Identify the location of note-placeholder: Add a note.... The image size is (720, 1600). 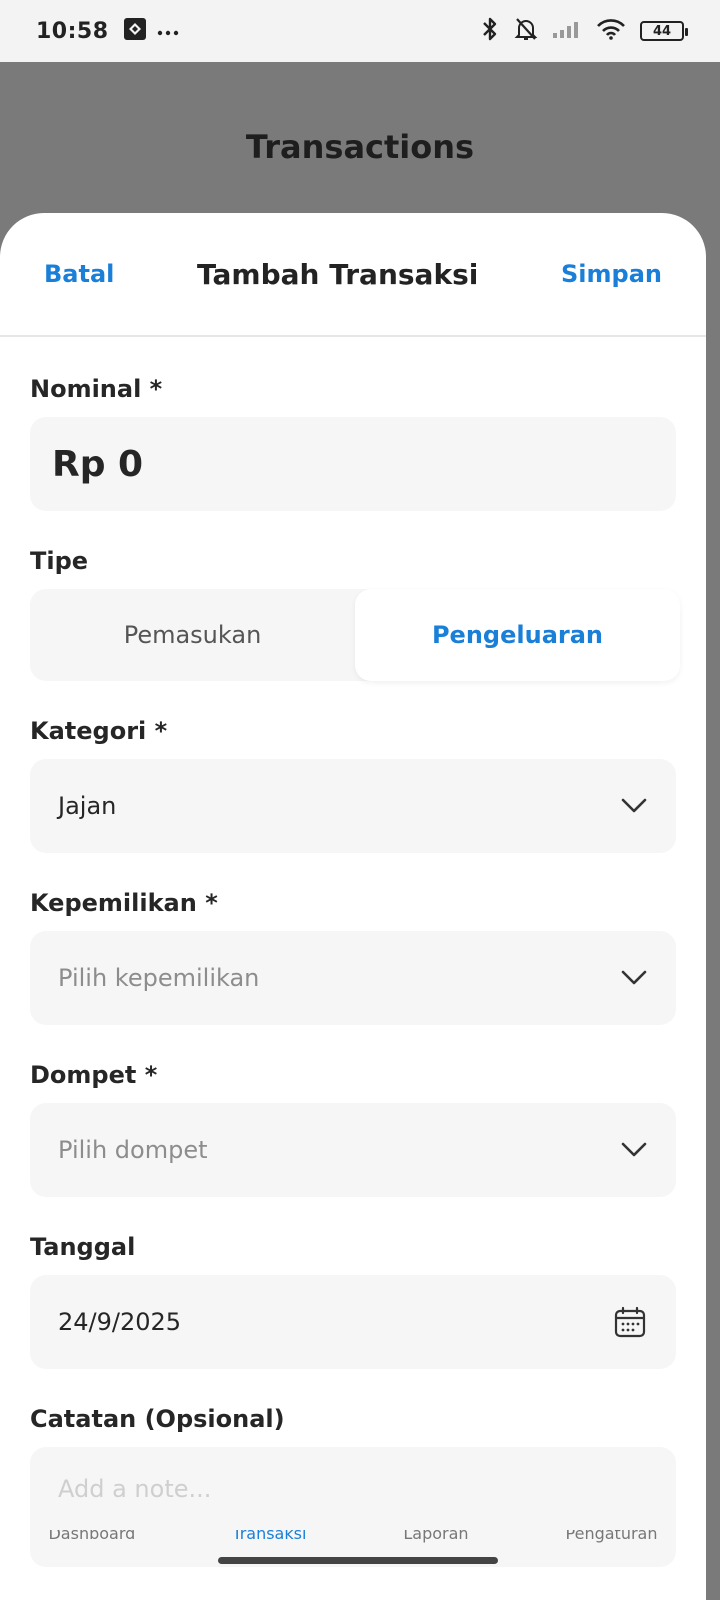
(135, 1489).